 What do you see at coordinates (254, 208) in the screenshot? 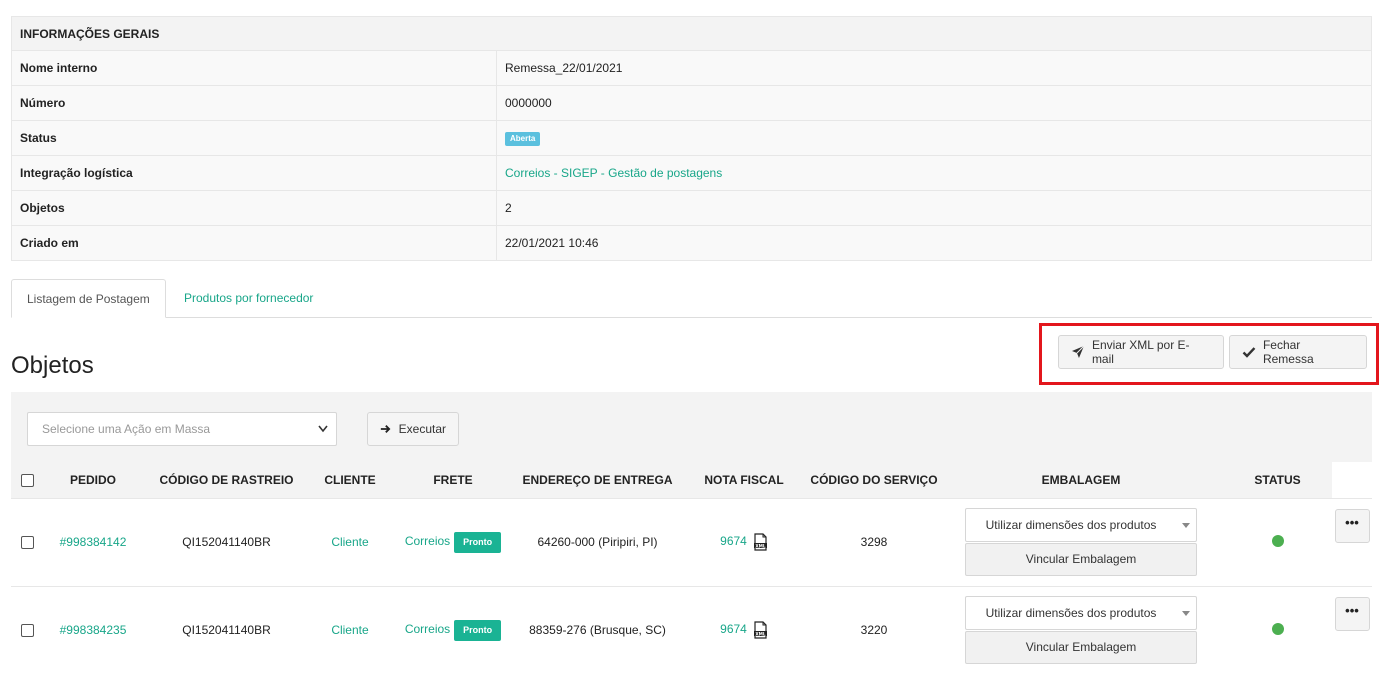
I see `info-label: Objetos` at bounding box center [254, 208].